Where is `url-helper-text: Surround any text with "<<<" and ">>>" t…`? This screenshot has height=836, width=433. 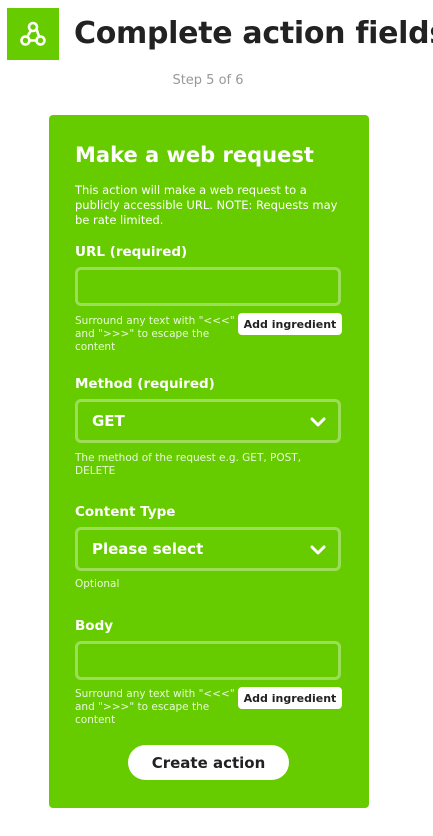 url-helper-text: Surround any text with "<<<" and ">>>" t… is located at coordinates (155, 334).